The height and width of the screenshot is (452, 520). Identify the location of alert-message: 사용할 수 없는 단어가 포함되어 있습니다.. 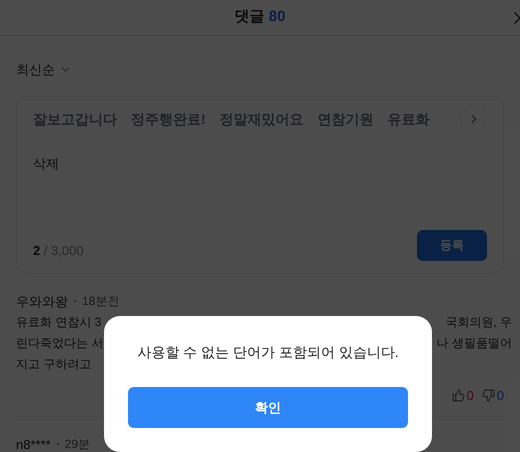
(268, 352).